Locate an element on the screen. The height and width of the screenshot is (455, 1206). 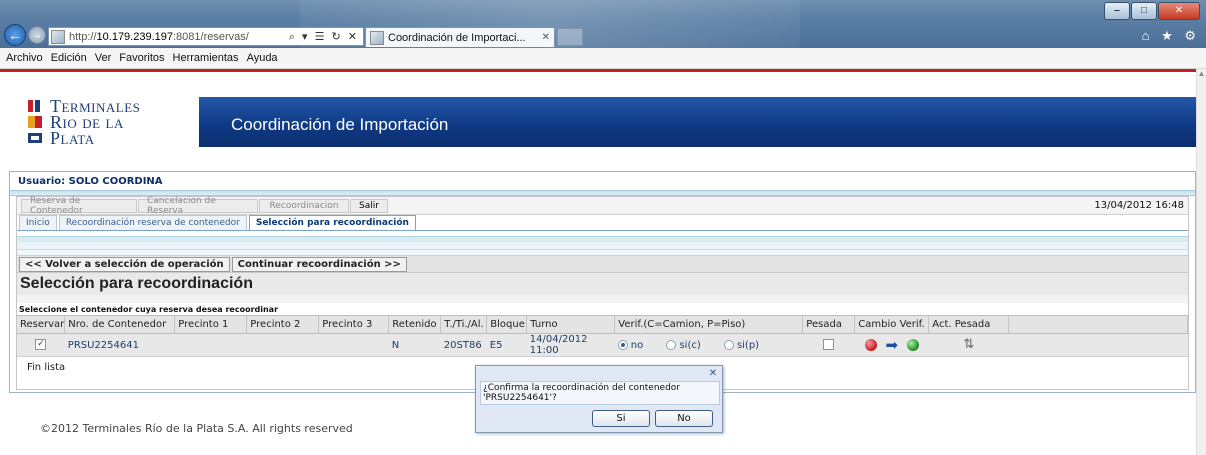
tab-seleccion-recoordinacion: Selección para recoordinación is located at coordinates (332, 222).